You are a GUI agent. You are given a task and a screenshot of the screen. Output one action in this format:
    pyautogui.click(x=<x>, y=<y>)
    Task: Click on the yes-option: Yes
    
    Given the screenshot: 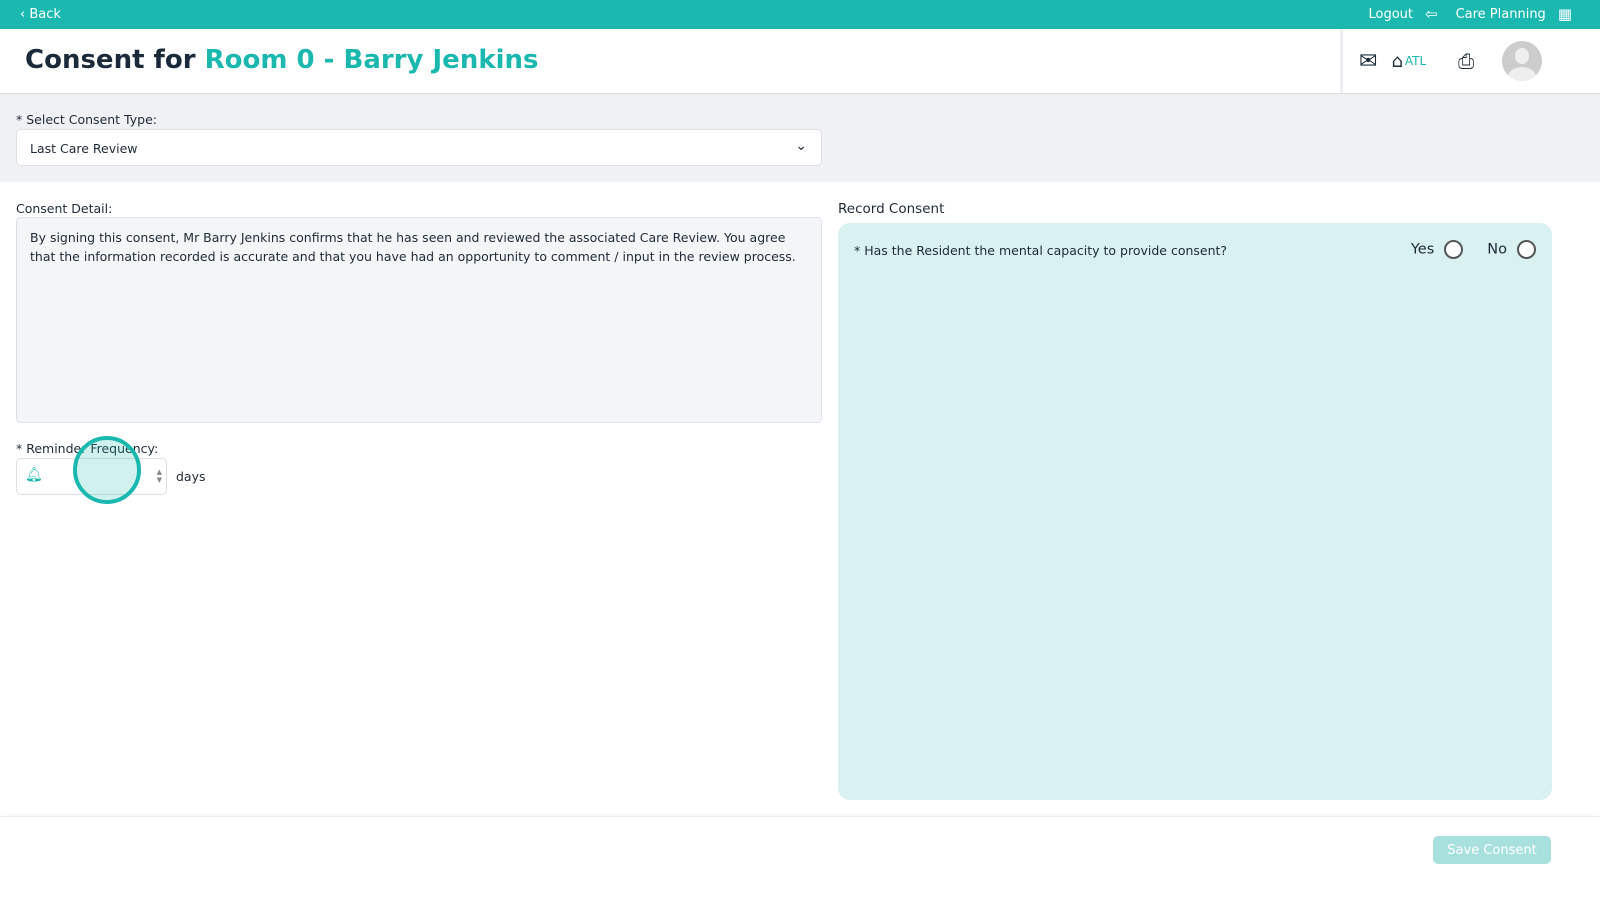 What is the action you would take?
    pyautogui.click(x=1437, y=249)
    